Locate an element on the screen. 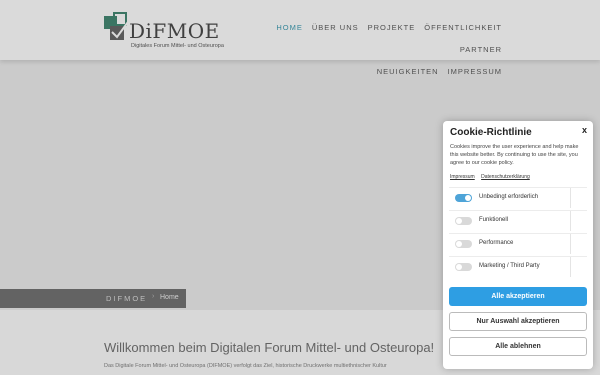  cookie-category-row: Performance is located at coordinates (518, 244).